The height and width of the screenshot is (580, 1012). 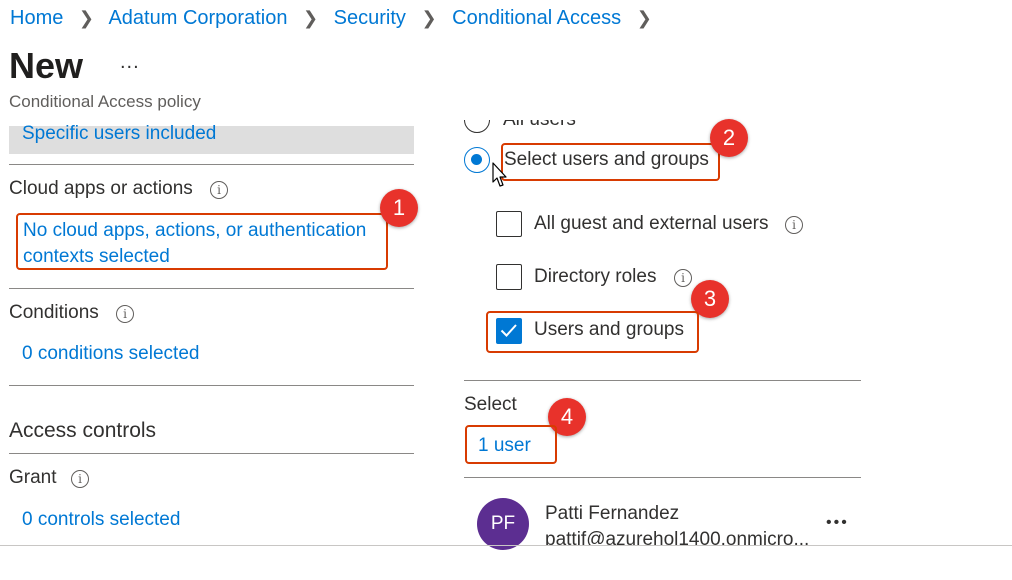 I want to click on checkbox-users-and-groups, so click(x=509, y=331).